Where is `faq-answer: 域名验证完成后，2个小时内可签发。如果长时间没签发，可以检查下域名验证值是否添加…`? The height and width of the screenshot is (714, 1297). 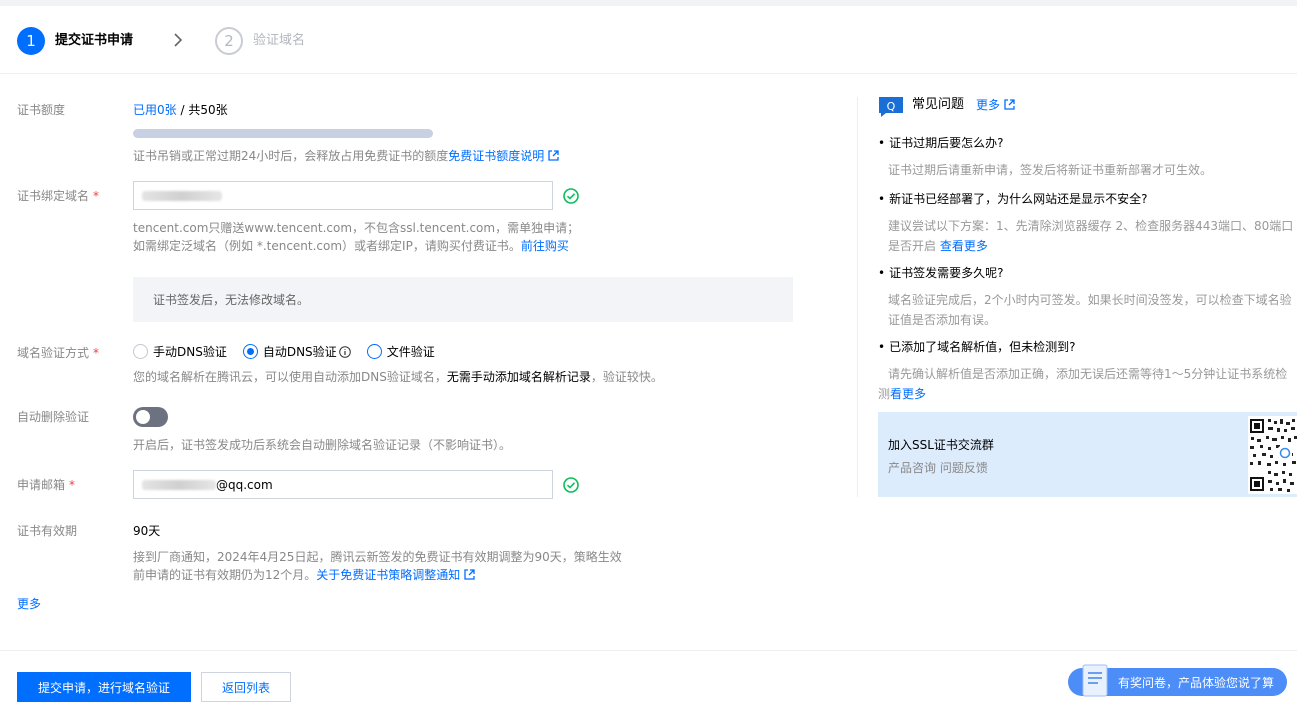
faq-answer: 域名验证完成后，2个小时内可签发。如果长时间没签发，可以检查下域名验证值是否添加… is located at coordinates (1090, 310).